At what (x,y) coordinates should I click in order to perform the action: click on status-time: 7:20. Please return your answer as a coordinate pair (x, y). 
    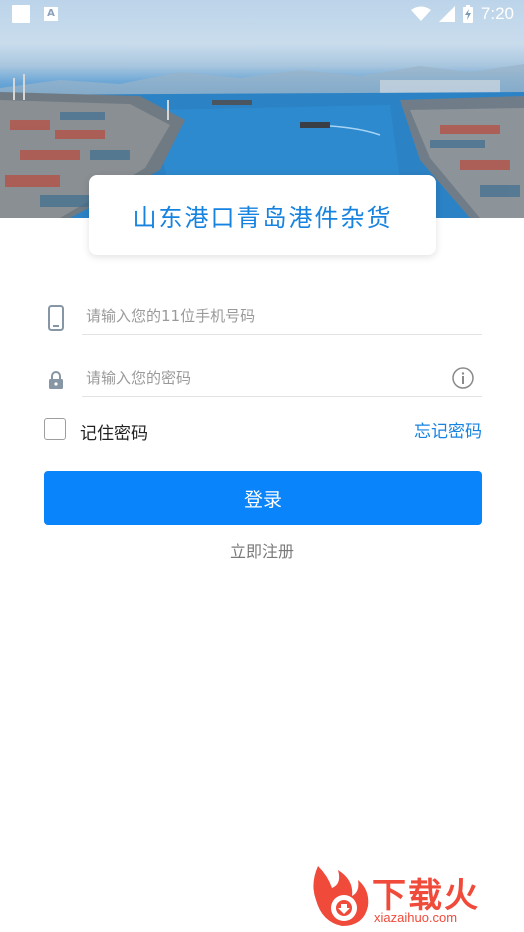
    Looking at the image, I should click on (497, 13).